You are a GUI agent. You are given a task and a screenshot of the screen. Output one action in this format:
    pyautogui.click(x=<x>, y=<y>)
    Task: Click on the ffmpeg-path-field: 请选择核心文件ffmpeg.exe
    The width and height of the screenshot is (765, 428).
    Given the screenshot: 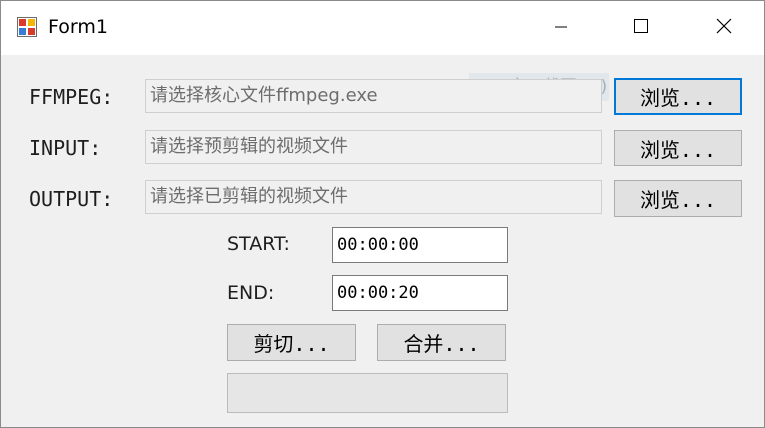 What is the action you would take?
    pyautogui.click(x=373, y=96)
    